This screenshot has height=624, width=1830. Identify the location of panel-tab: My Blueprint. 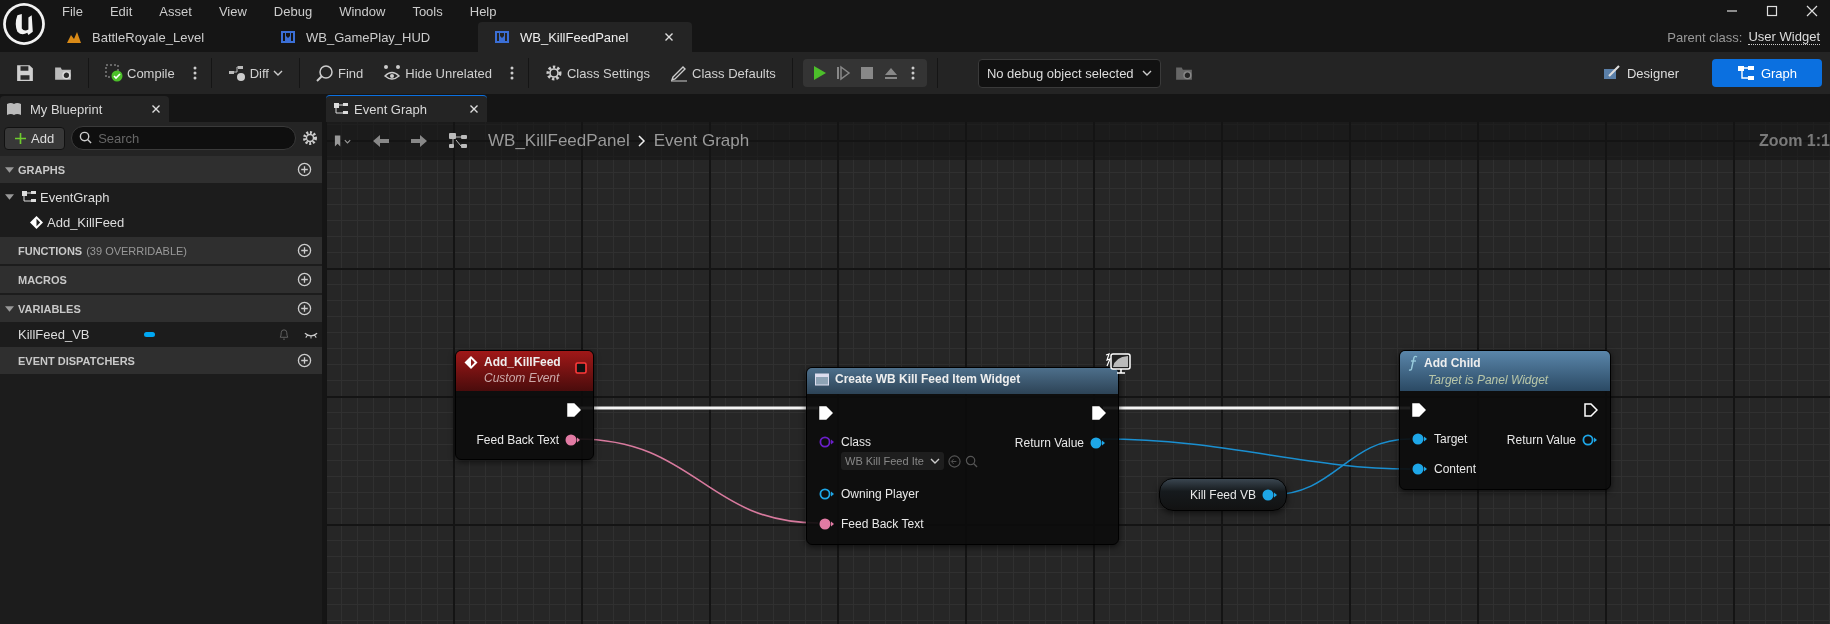
(84, 109).